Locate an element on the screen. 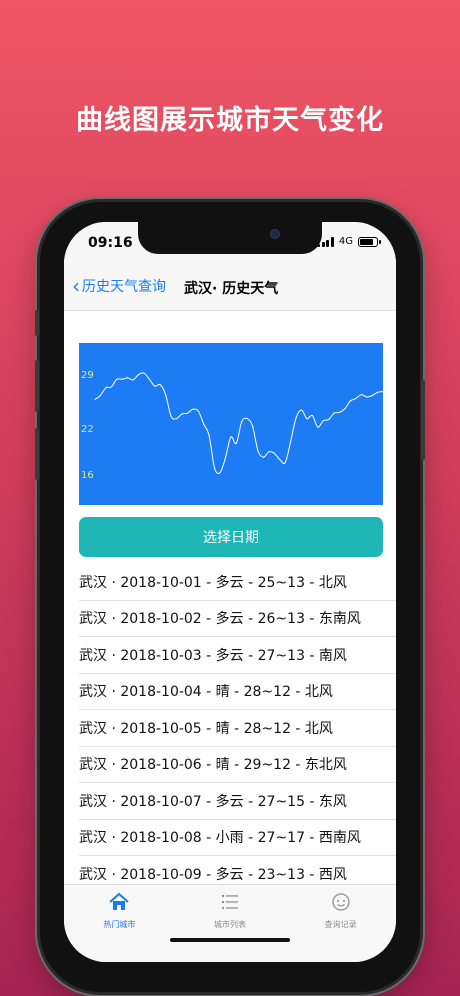  tab-list: 城市列表 is located at coordinates (230, 923).